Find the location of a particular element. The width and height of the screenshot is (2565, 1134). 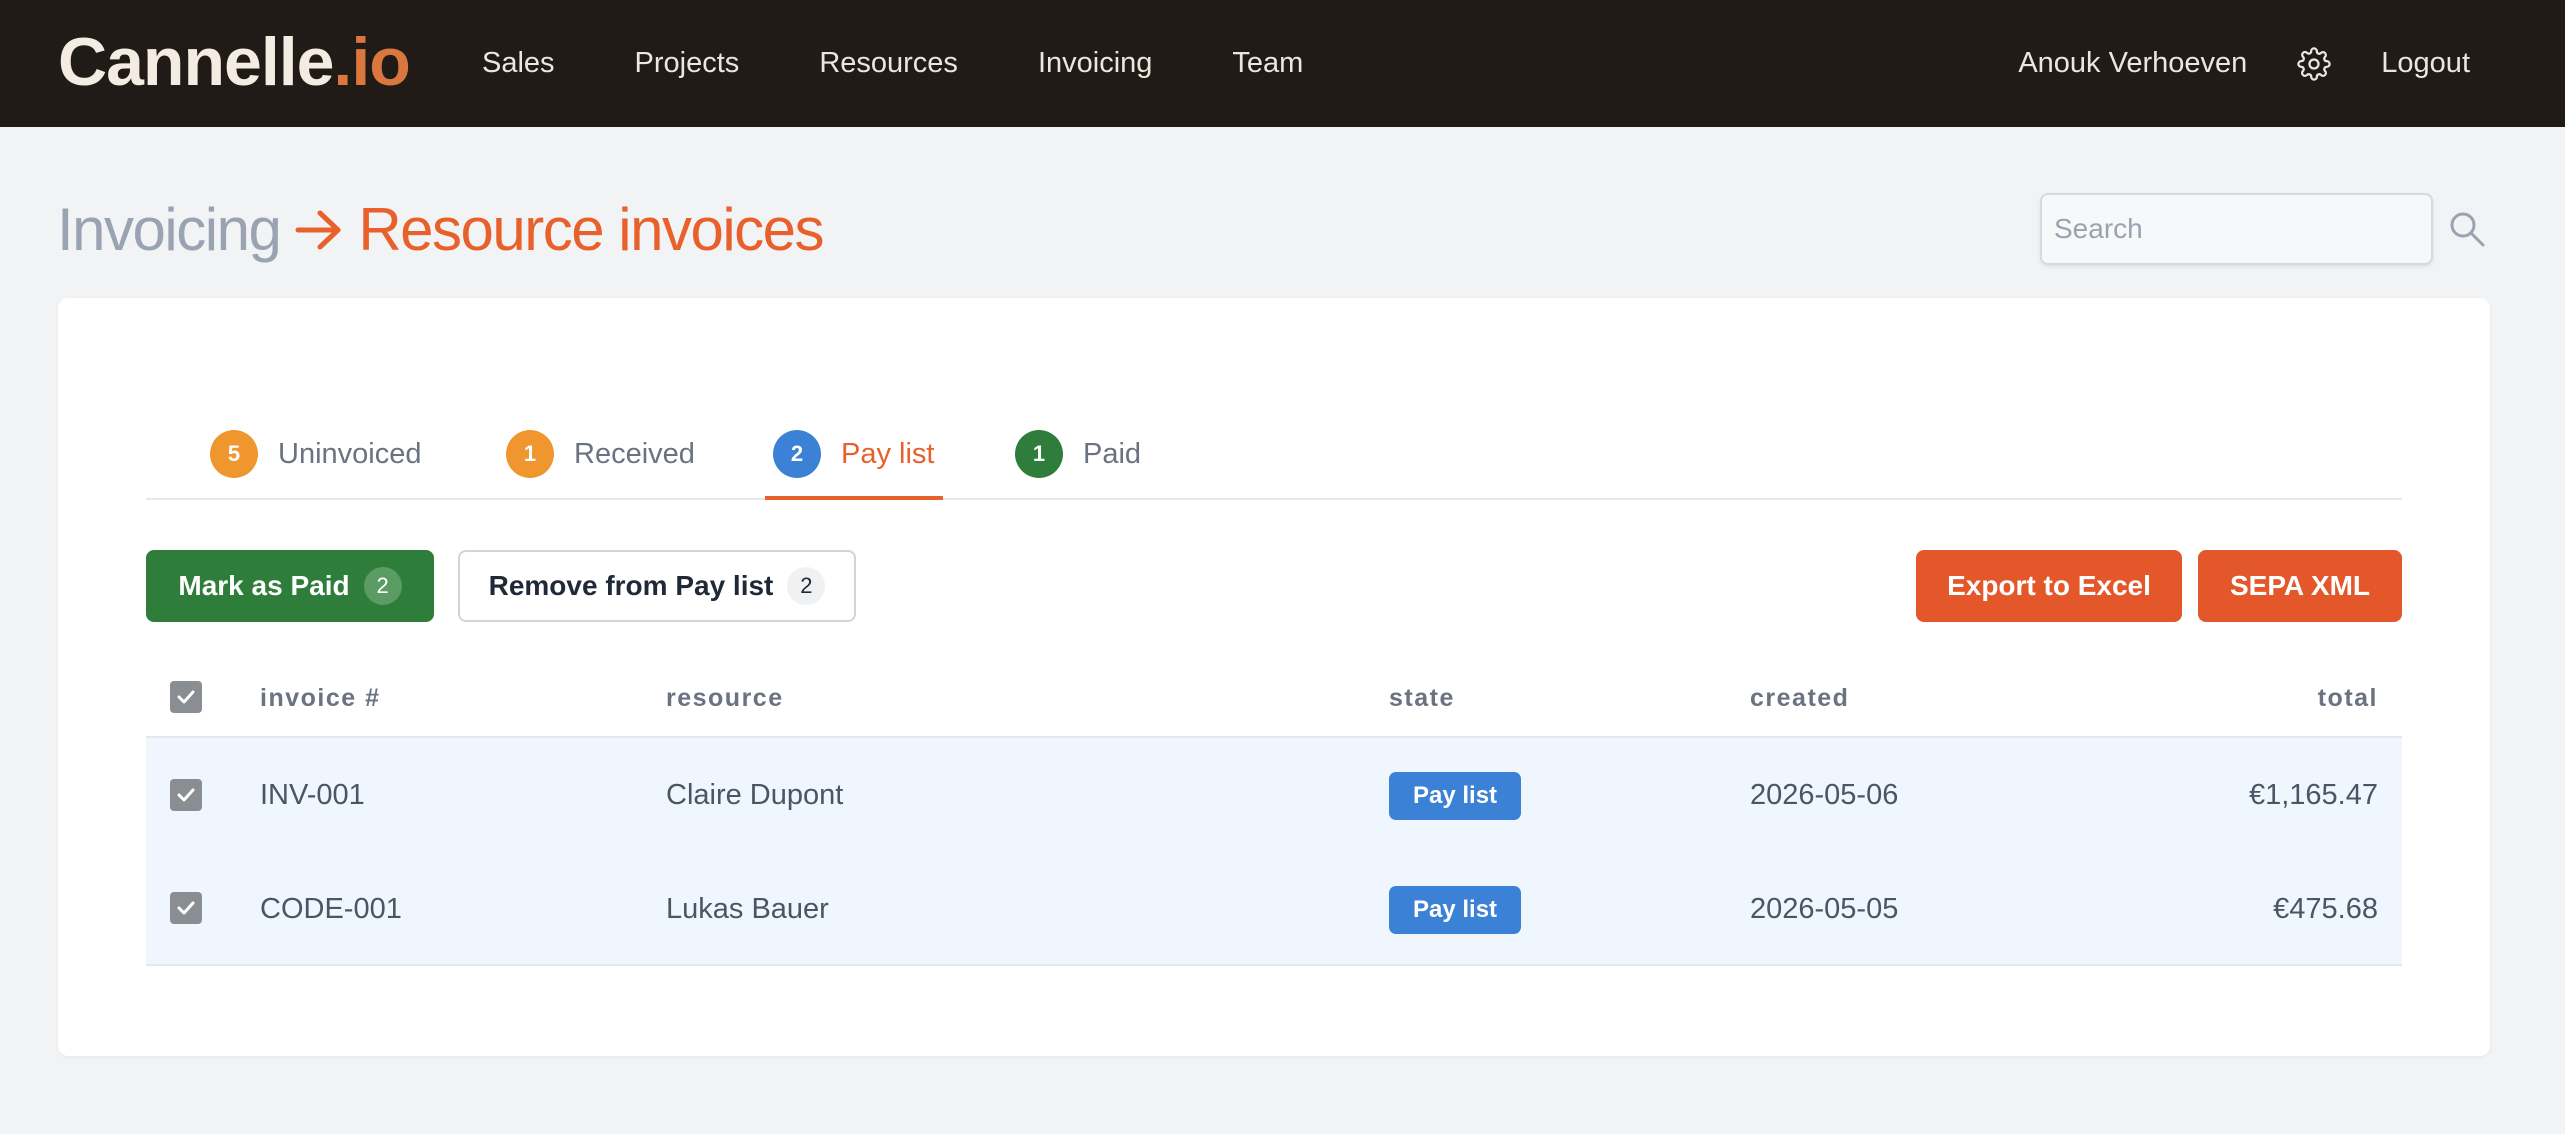

tab-uninvoiced: 5 Uninvoiced is located at coordinates (315, 454).